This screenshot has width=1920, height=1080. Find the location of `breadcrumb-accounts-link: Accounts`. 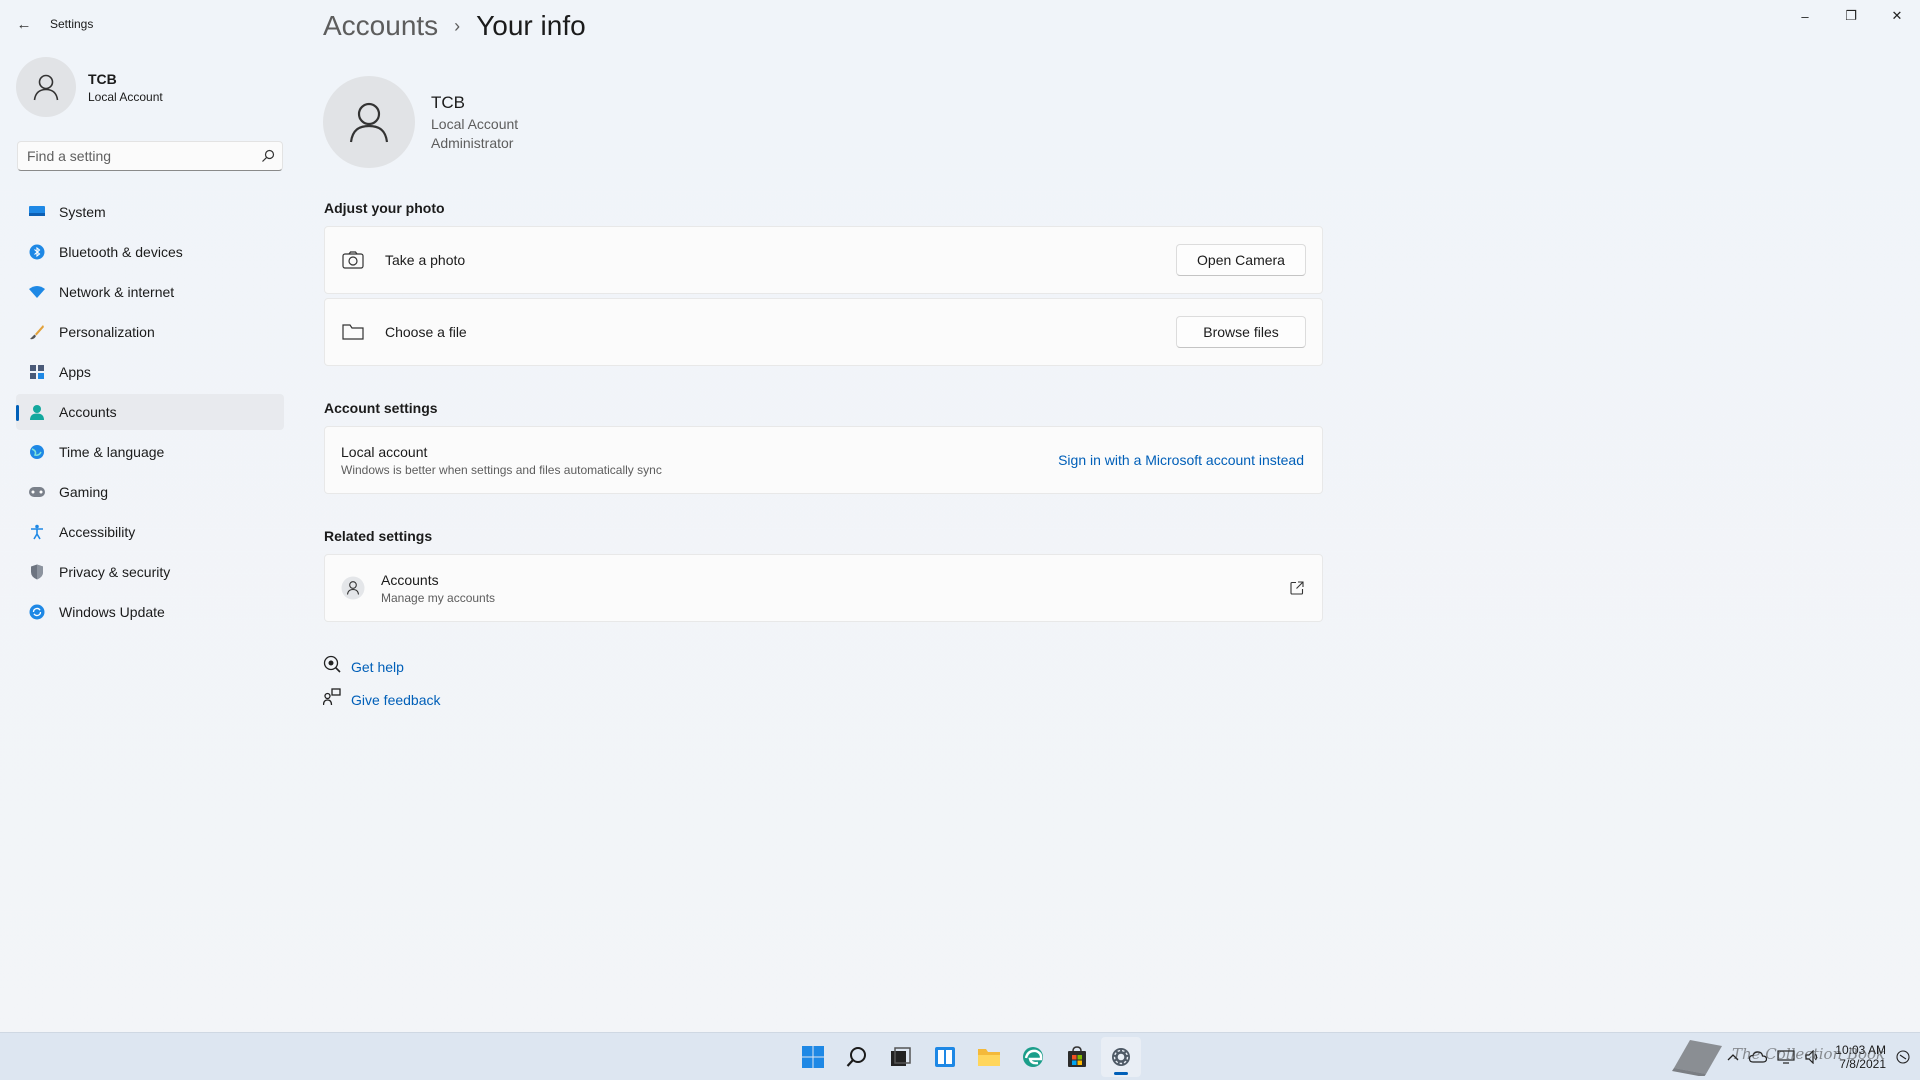

breadcrumb-accounts-link: Accounts is located at coordinates (380, 26).